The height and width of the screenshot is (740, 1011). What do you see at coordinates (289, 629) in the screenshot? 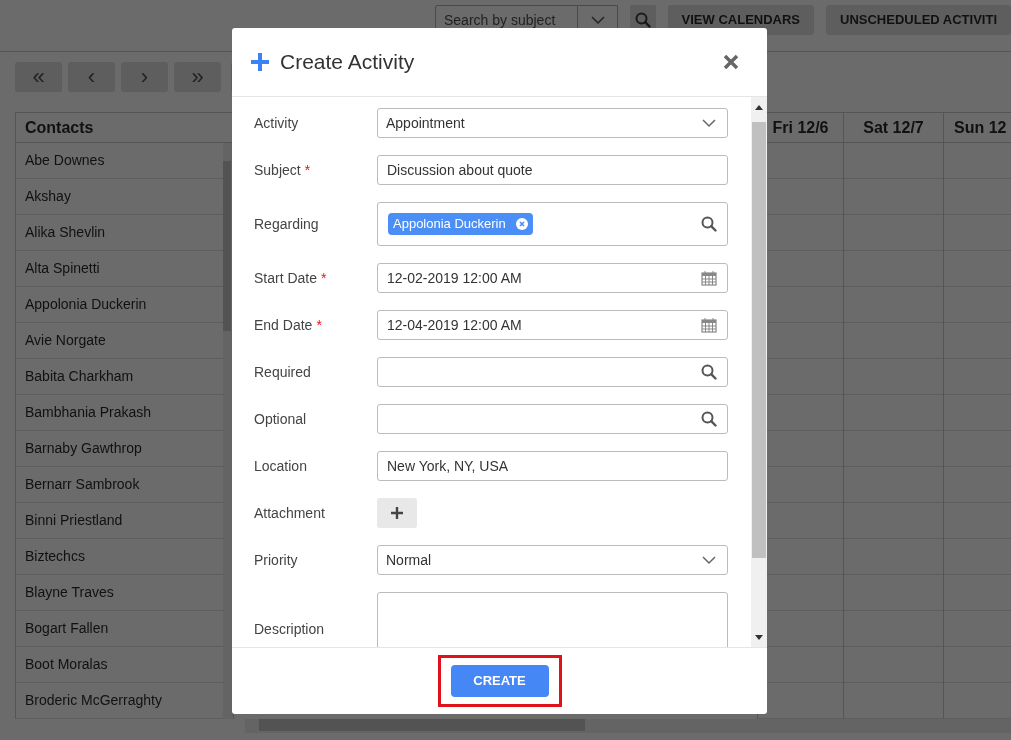
I see `field-label: Description` at bounding box center [289, 629].